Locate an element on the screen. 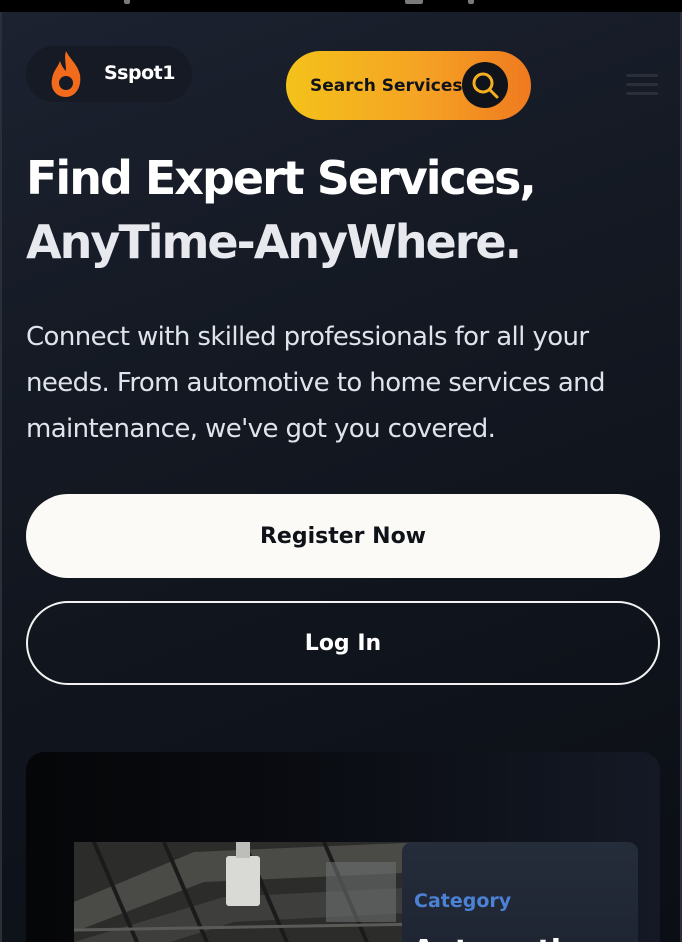 This screenshot has height=942, width=682. garage-ceiling-image is located at coordinates (250, 892).